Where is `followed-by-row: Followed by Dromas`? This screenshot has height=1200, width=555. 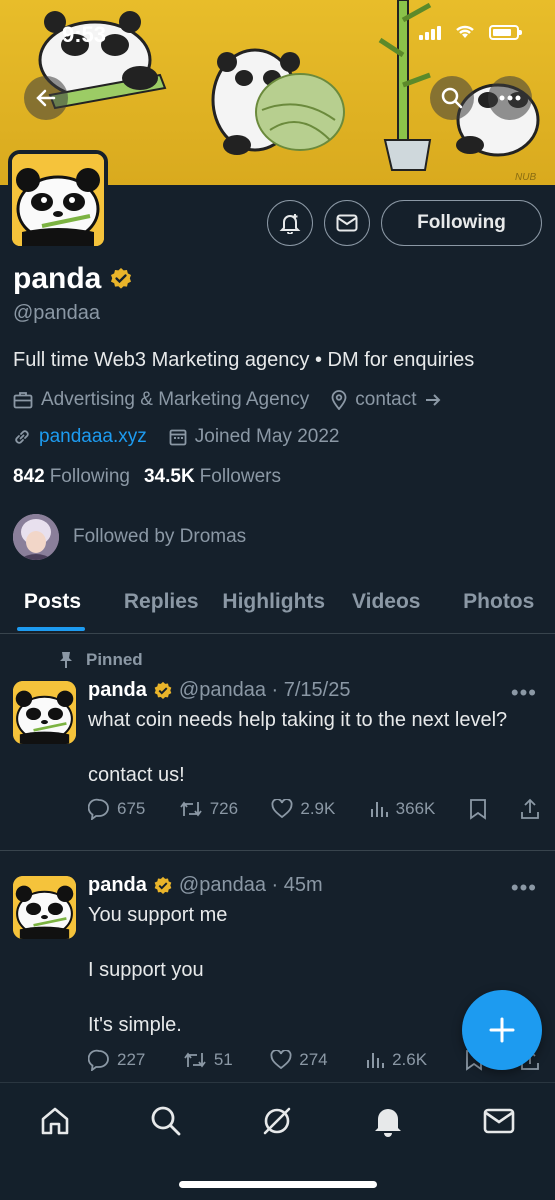
followed-by-row: Followed by Dromas is located at coordinates (129, 537).